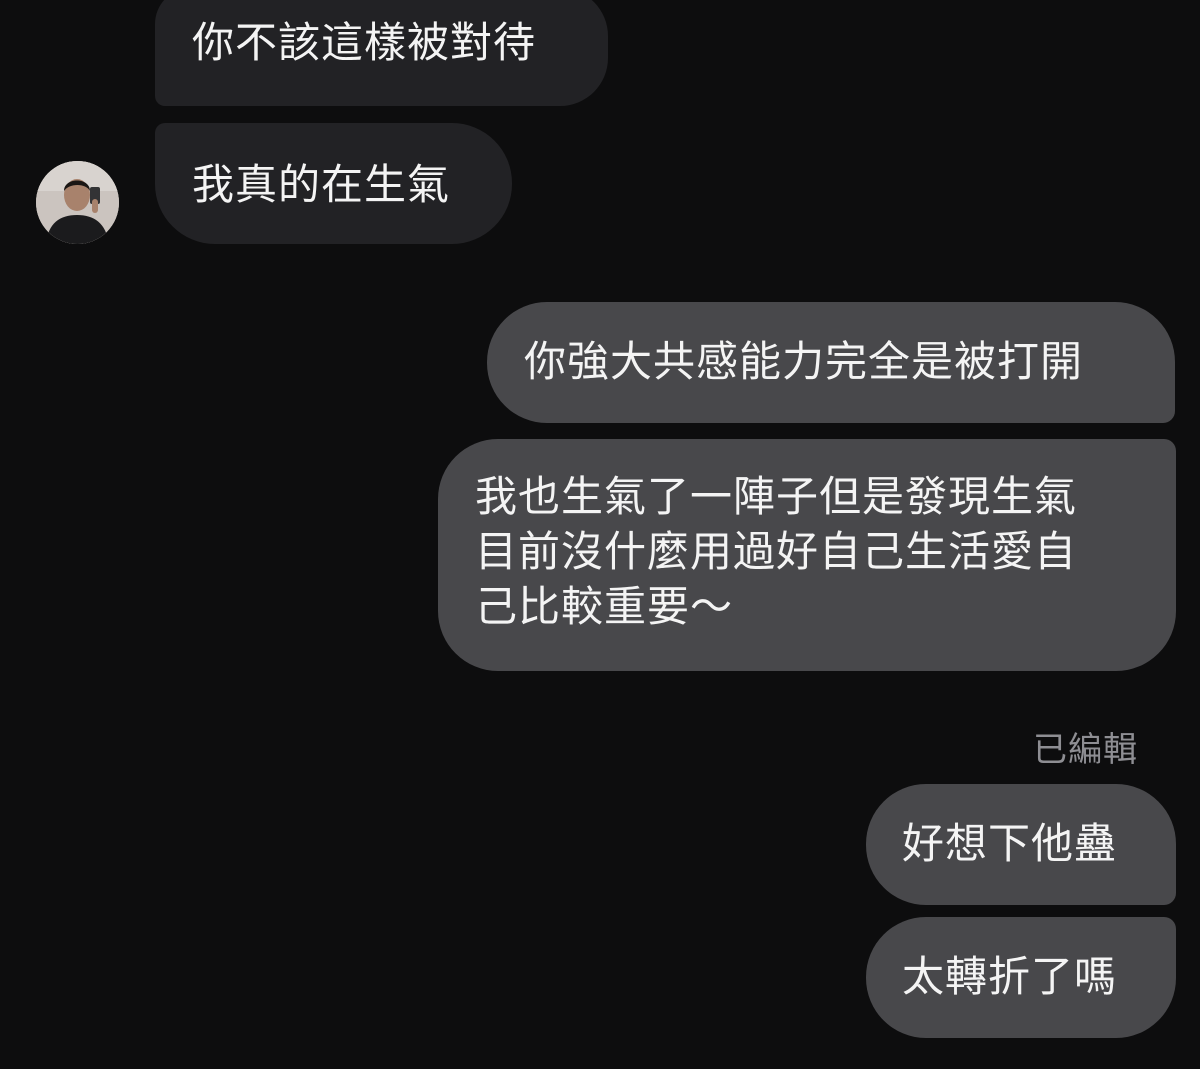 This screenshot has width=1200, height=1069. Describe the element at coordinates (776, 551) in the screenshot. I see `message-text-line: 目前沒什麼用過好自己生活愛自` at that location.